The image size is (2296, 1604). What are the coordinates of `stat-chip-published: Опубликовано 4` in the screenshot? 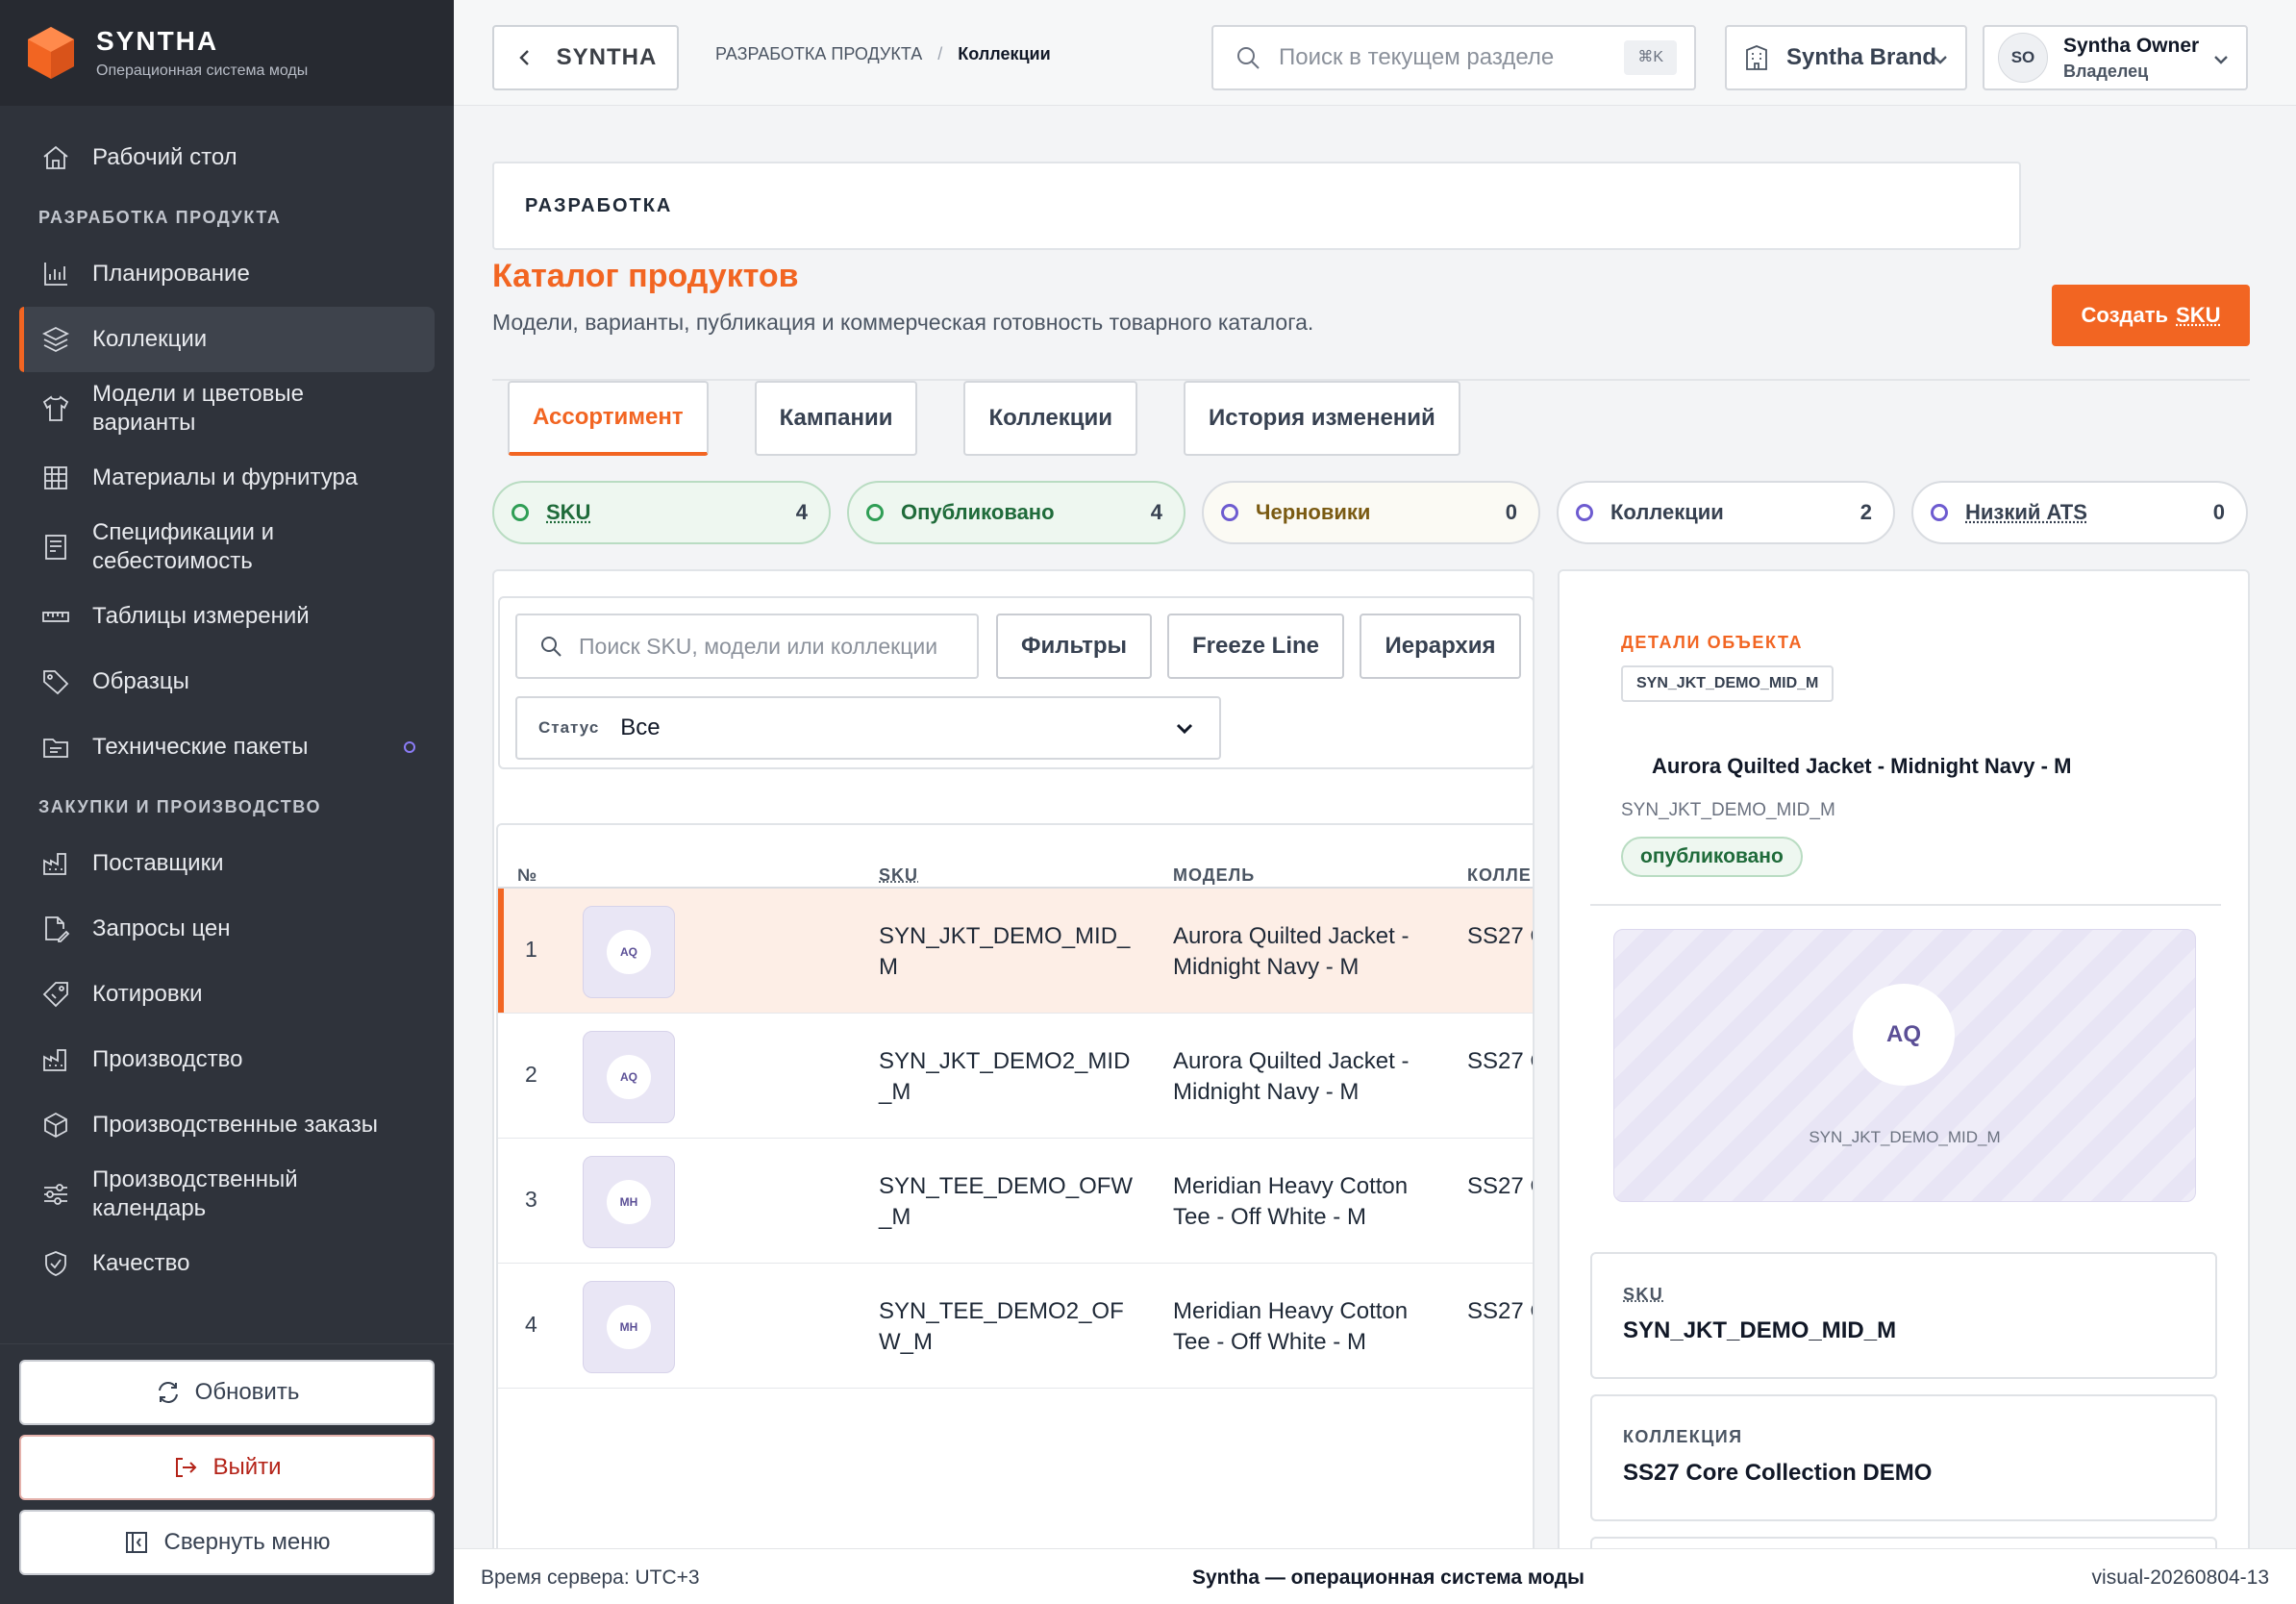 It's located at (1016, 512).